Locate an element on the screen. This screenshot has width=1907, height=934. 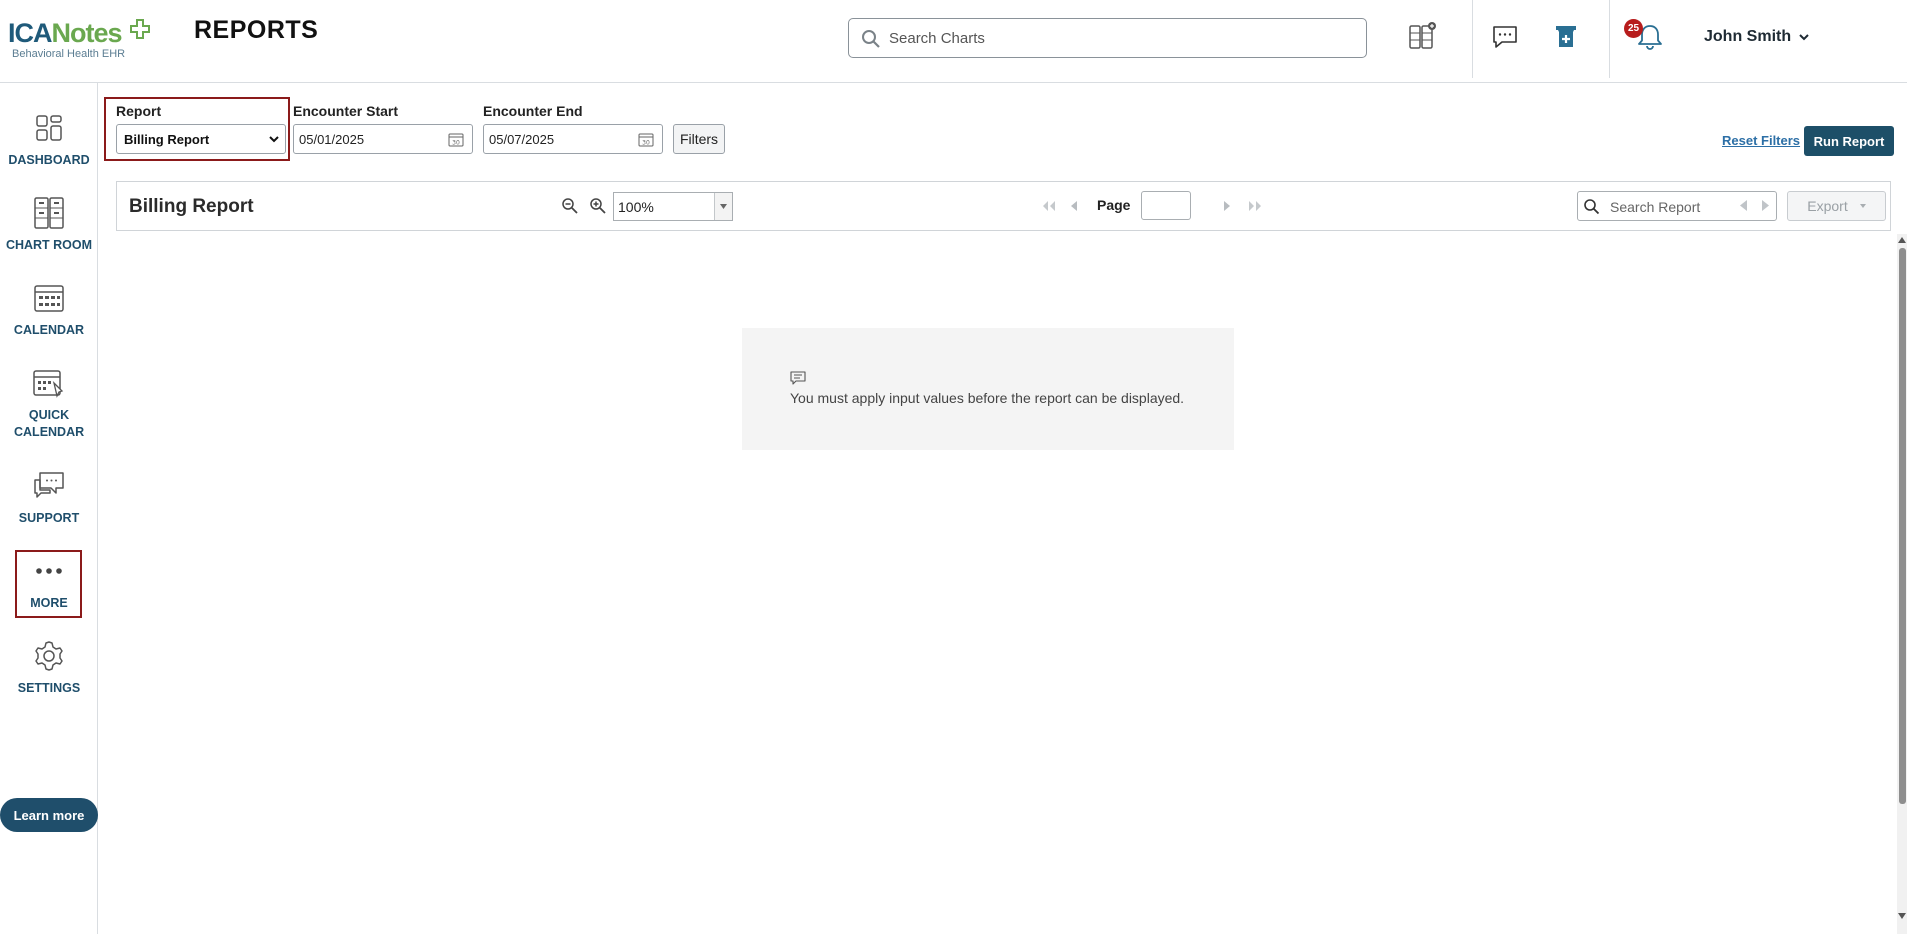
user-name: John Smith is located at coordinates (1748, 36).